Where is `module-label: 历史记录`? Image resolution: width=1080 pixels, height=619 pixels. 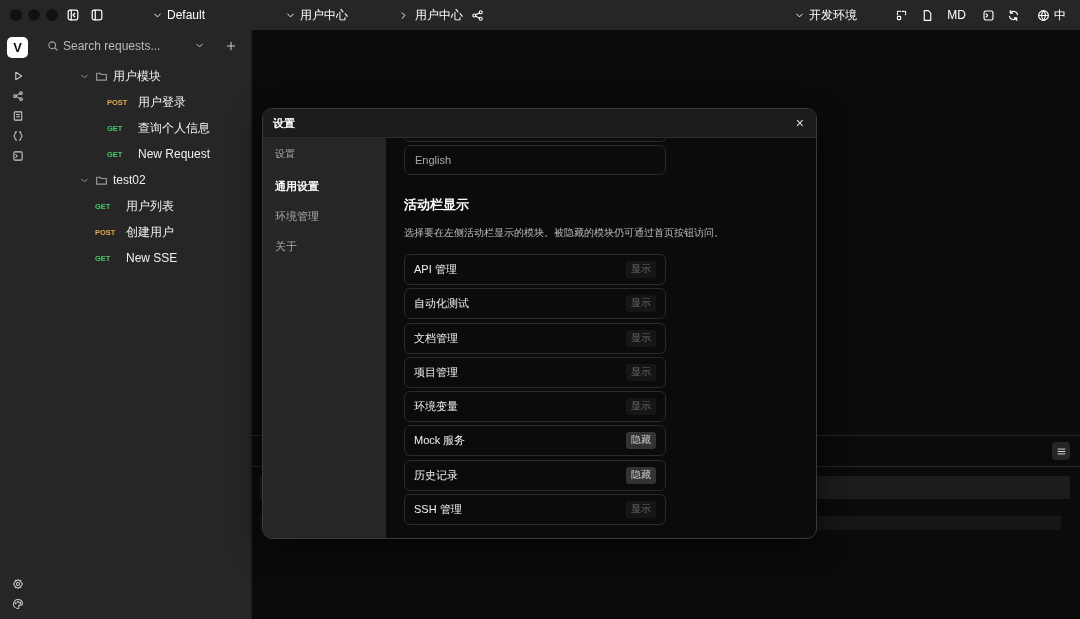
module-label: 历史记录 is located at coordinates (436, 475).